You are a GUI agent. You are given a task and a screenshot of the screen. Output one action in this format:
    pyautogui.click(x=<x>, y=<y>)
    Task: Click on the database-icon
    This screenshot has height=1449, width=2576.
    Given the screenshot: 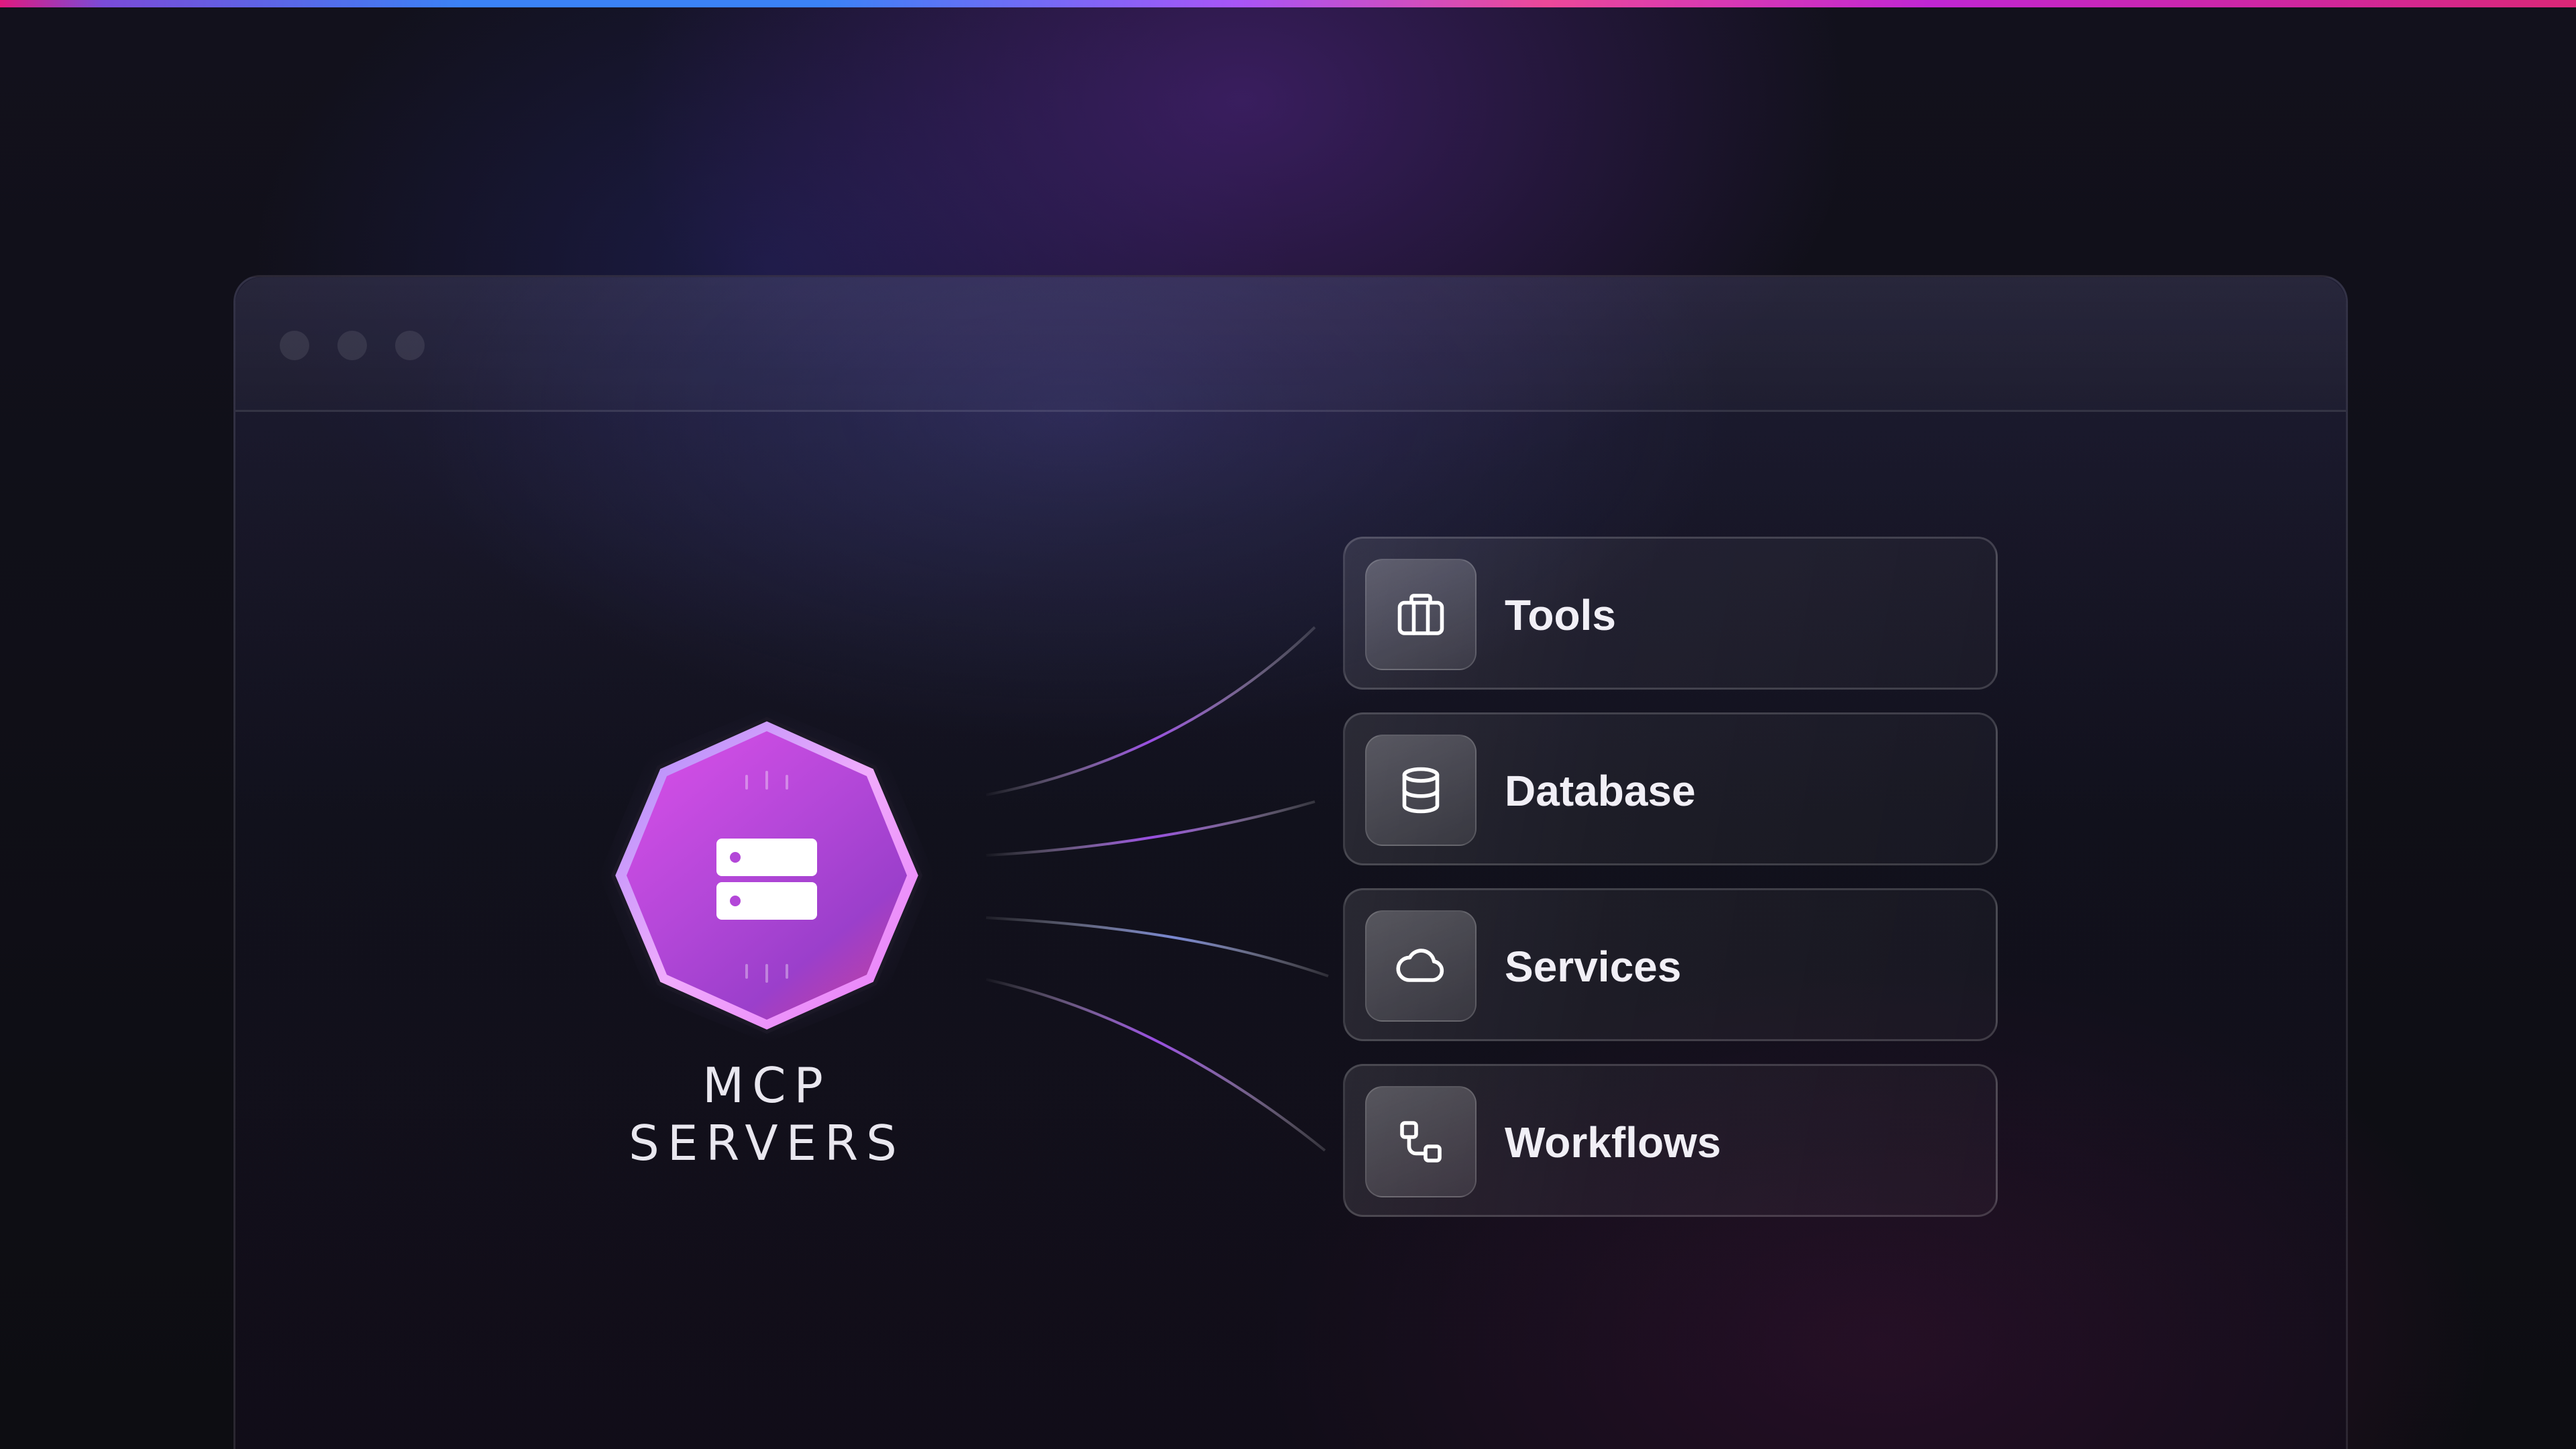 What is the action you would take?
    pyautogui.click(x=1421, y=790)
    